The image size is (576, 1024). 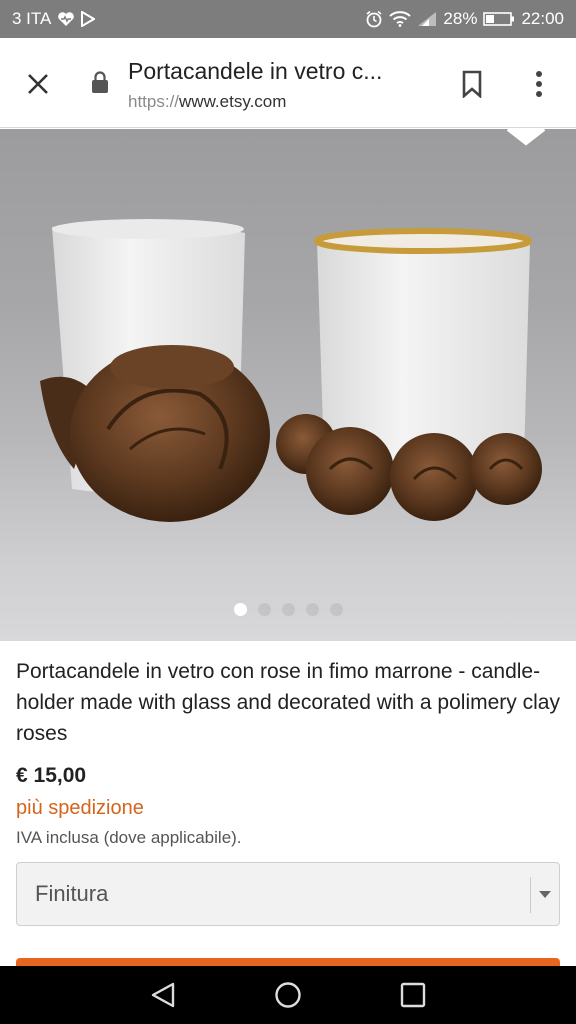 I want to click on play-store-icon, so click(x=88, y=19).